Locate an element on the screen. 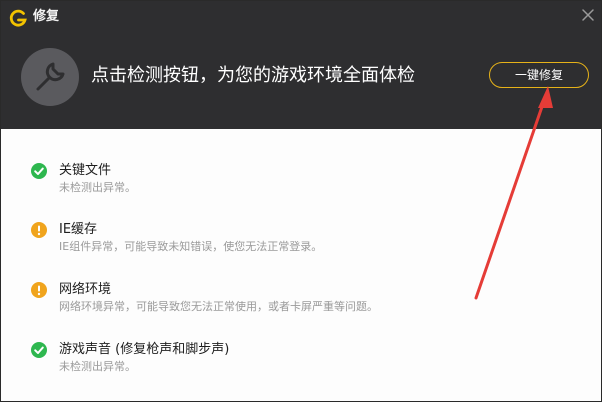  list-item: 关键文件 未检测出异常。 is located at coordinates (301, 179).